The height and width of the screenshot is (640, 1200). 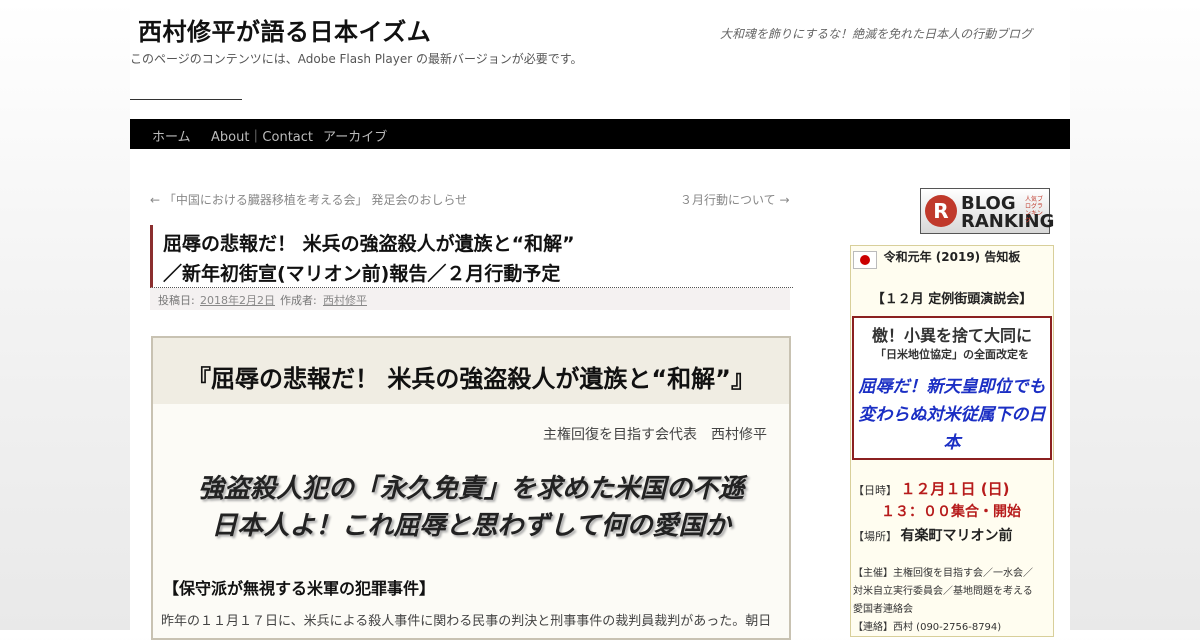 What do you see at coordinates (471, 379) in the screenshot?
I see `article-headline: 『屈辱の悲報だ！ 米兵の強盗殺人が遺族と“和解”』` at bounding box center [471, 379].